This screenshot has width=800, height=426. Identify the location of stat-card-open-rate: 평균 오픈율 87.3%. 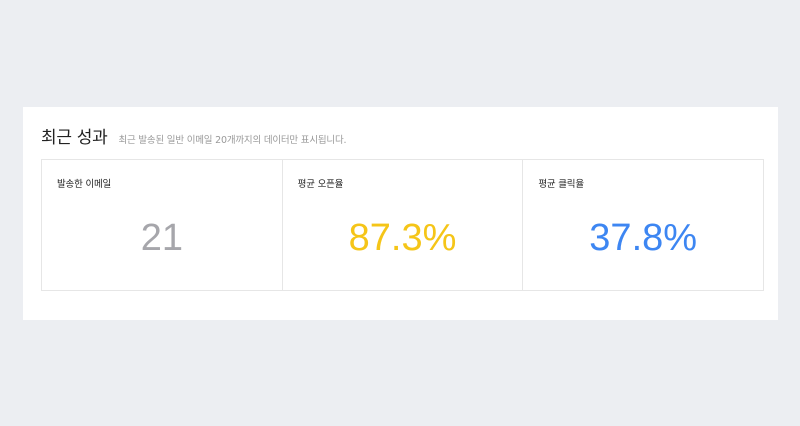
(403, 225).